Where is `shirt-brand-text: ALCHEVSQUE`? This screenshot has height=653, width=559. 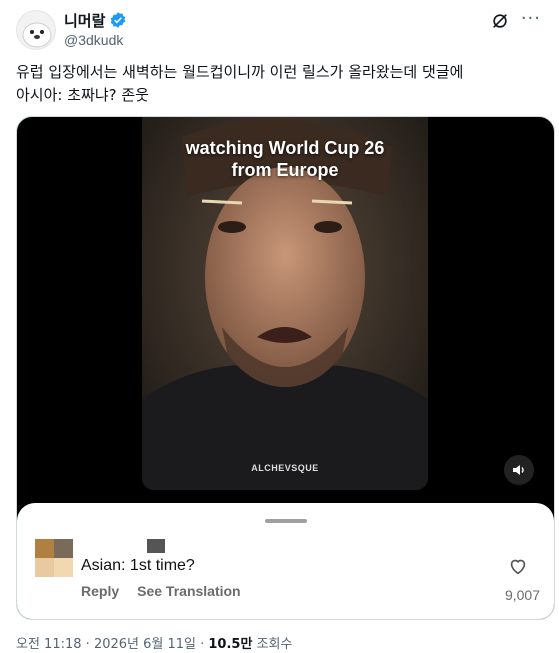 shirt-brand-text: ALCHEVSQUE is located at coordinates (285, 468).